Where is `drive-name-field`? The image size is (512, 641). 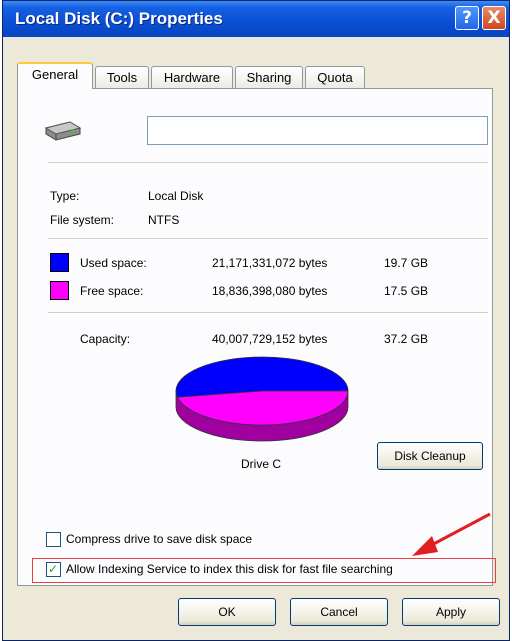
drive-name-field is located at coordinates (317, 130).